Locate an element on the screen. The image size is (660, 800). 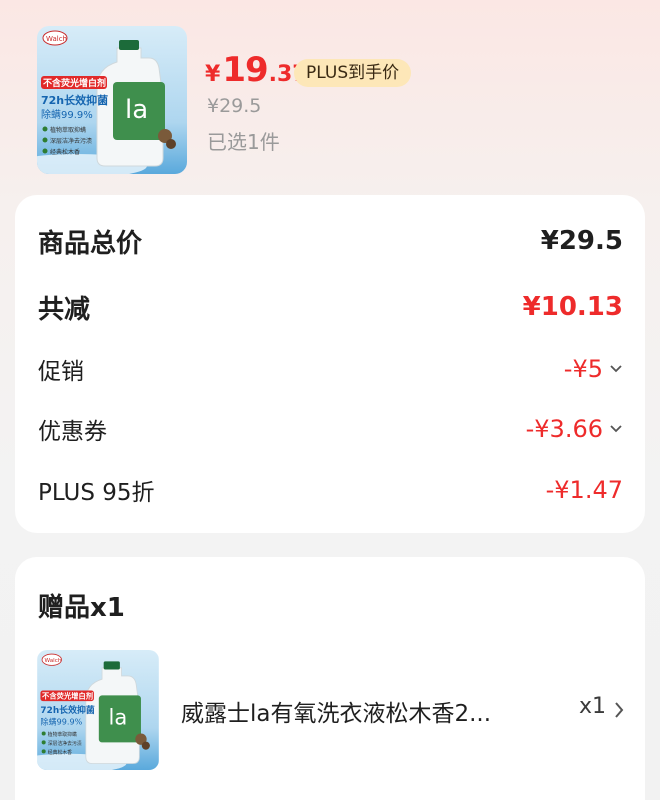
price-currency: ¥ is located at coordinates (213, 74).